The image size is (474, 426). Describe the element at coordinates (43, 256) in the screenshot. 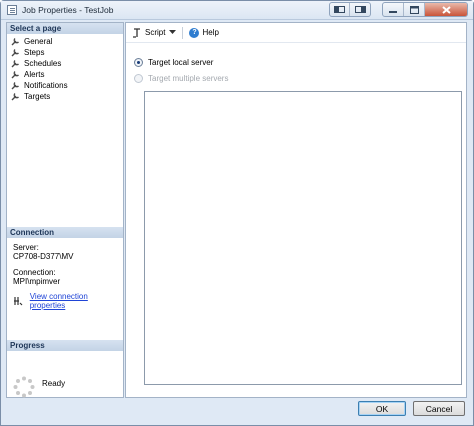

I see `server-value: CP708-D377\MV` at that location.